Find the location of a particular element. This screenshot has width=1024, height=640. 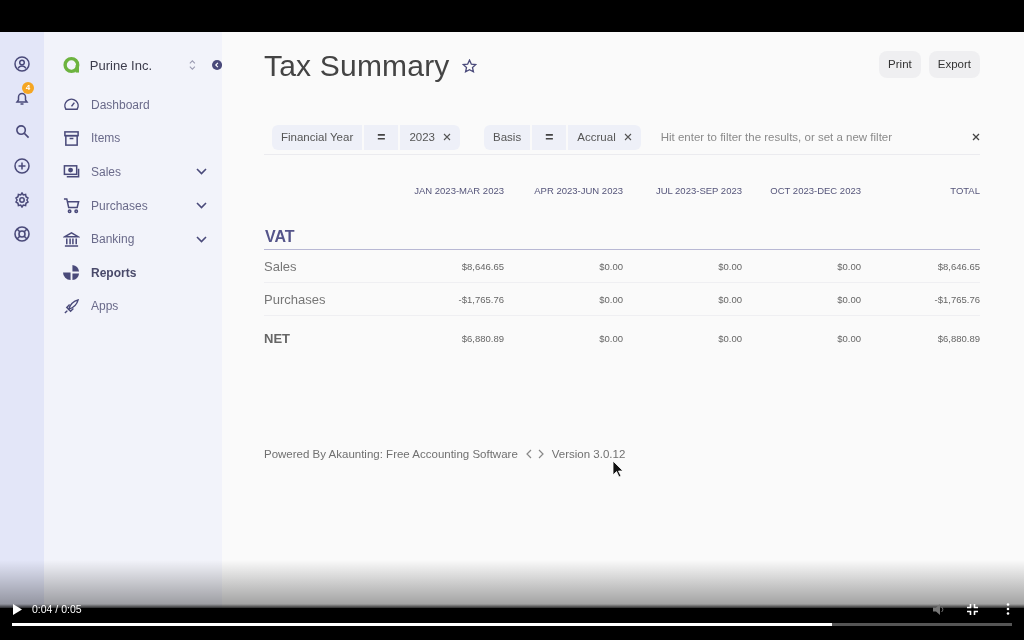

menu-item: Reports is located at coordinates (142, 272).